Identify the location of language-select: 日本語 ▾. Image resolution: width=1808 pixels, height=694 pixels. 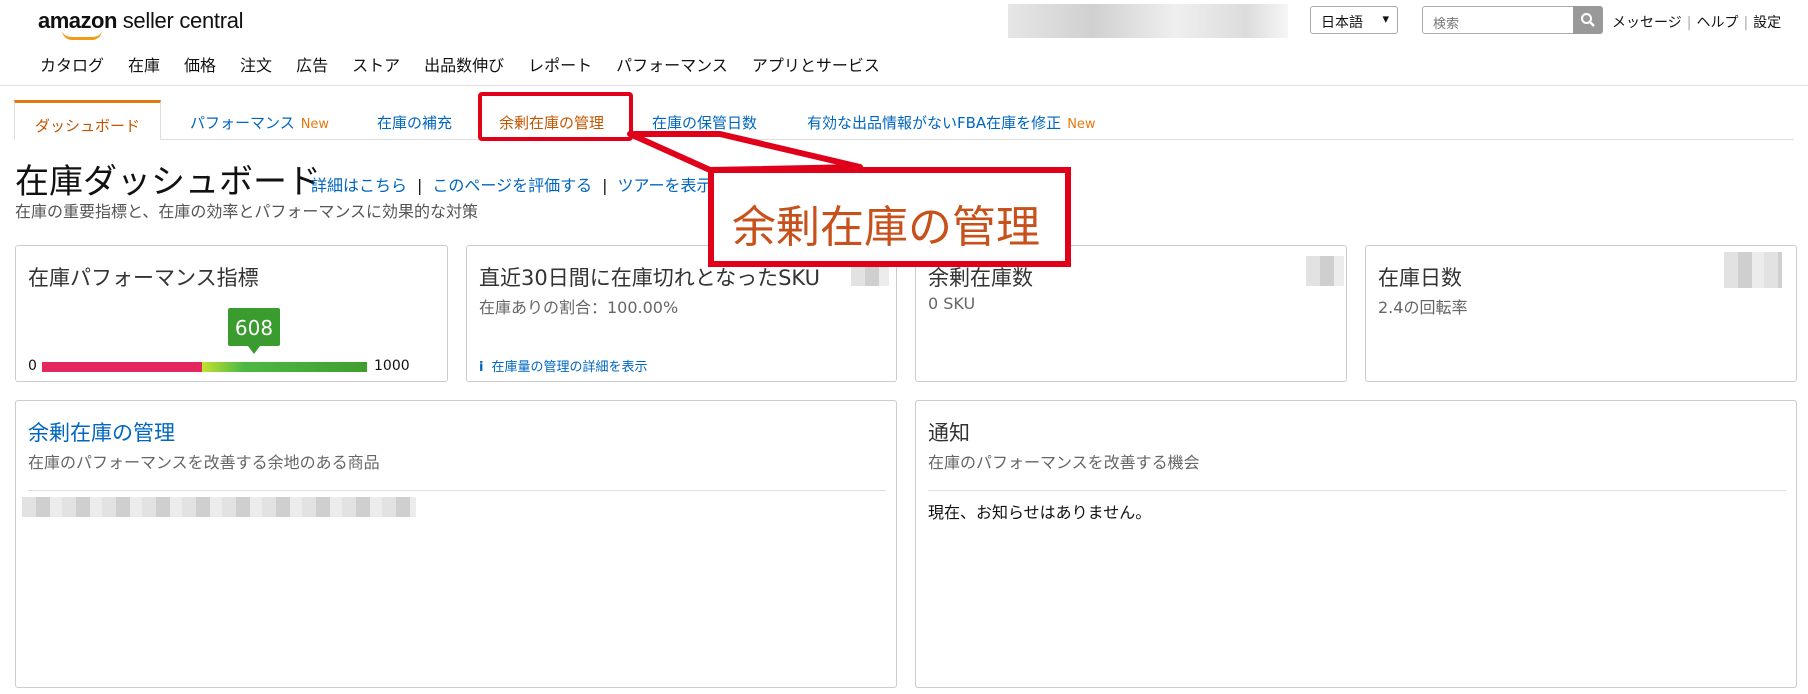
(1354, 20).